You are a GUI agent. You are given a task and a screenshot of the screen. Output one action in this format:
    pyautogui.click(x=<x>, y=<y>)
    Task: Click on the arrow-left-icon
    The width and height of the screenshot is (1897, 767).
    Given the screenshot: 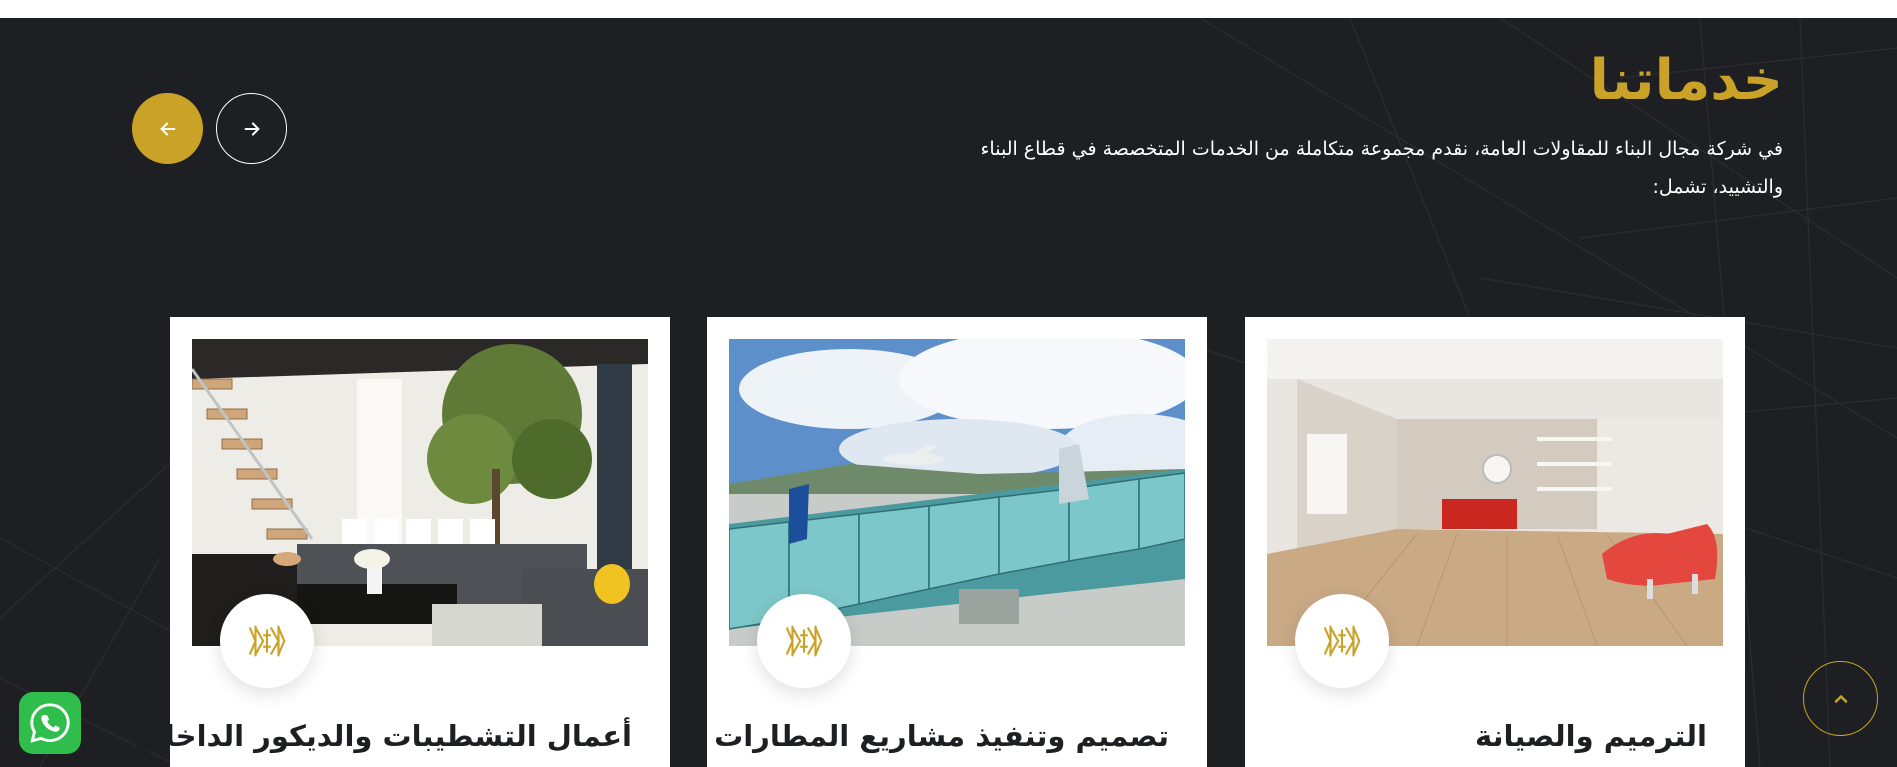 What is the action you would take?
    pyautogui.click(x=167, y=128)
    